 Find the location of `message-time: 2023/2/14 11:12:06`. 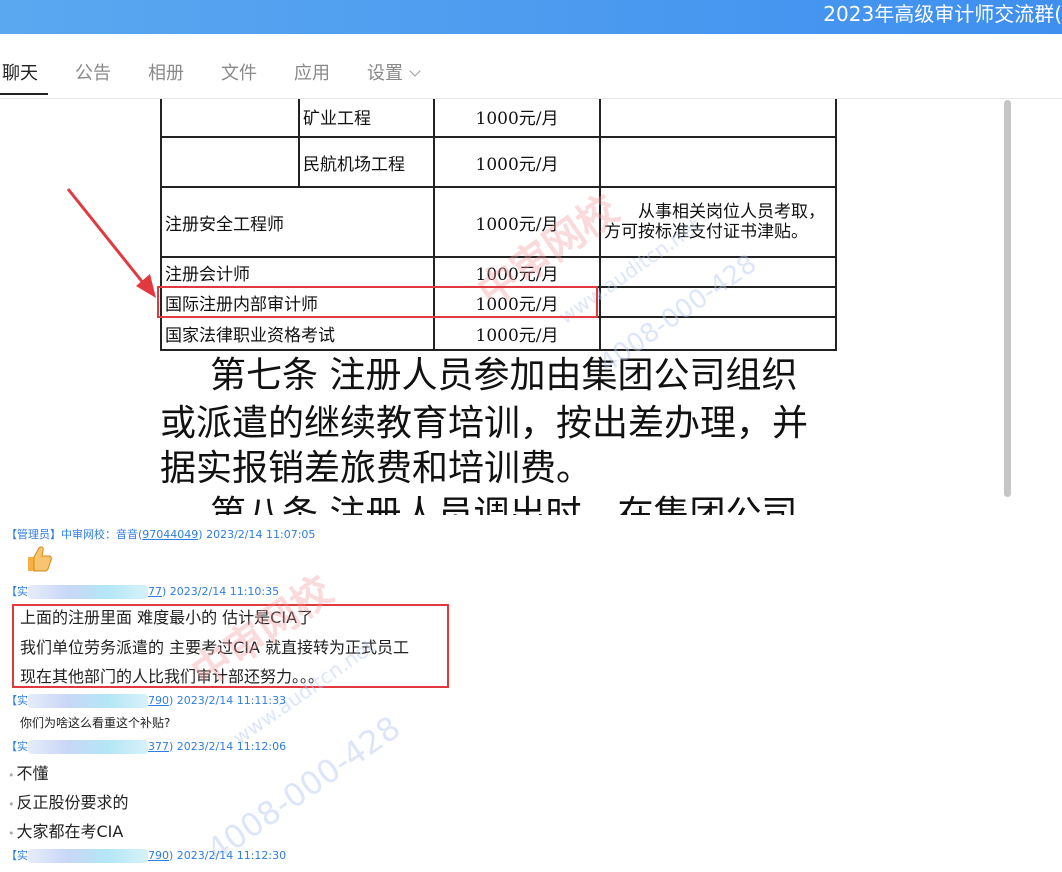

message-time: 2023/2/14 11:12:06 is located at coordinates (231, 746).